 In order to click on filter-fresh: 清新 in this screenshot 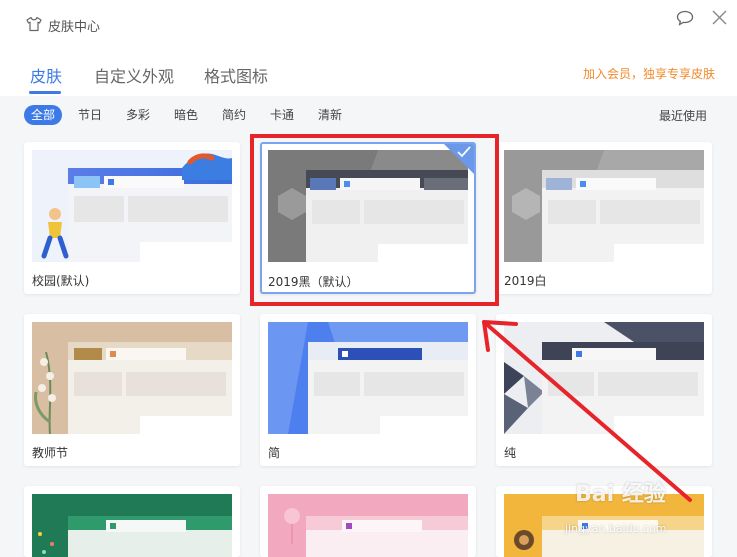, I will do `click(330, 115)`.